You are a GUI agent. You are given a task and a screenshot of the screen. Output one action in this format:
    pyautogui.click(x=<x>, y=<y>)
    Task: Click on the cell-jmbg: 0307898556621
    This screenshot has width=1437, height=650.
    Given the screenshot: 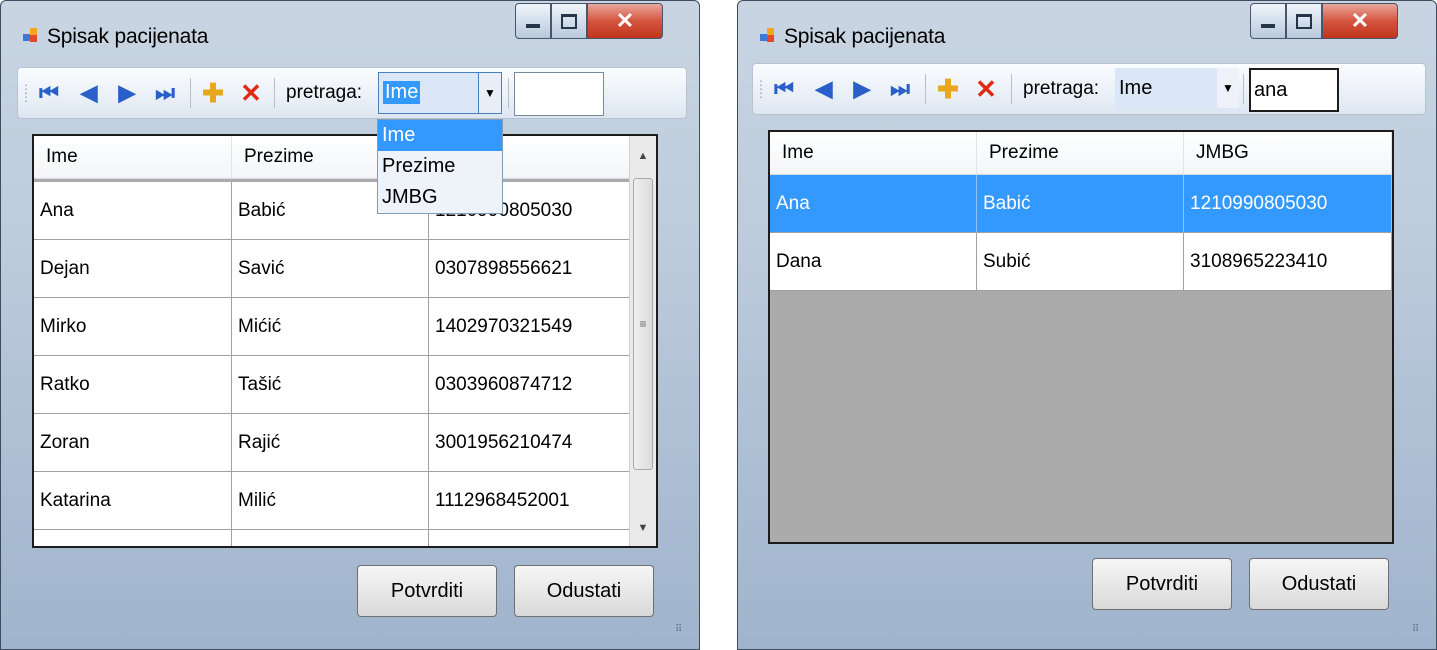 What is the action you would take?
    pyautogui.click(x=530, y=269)
    